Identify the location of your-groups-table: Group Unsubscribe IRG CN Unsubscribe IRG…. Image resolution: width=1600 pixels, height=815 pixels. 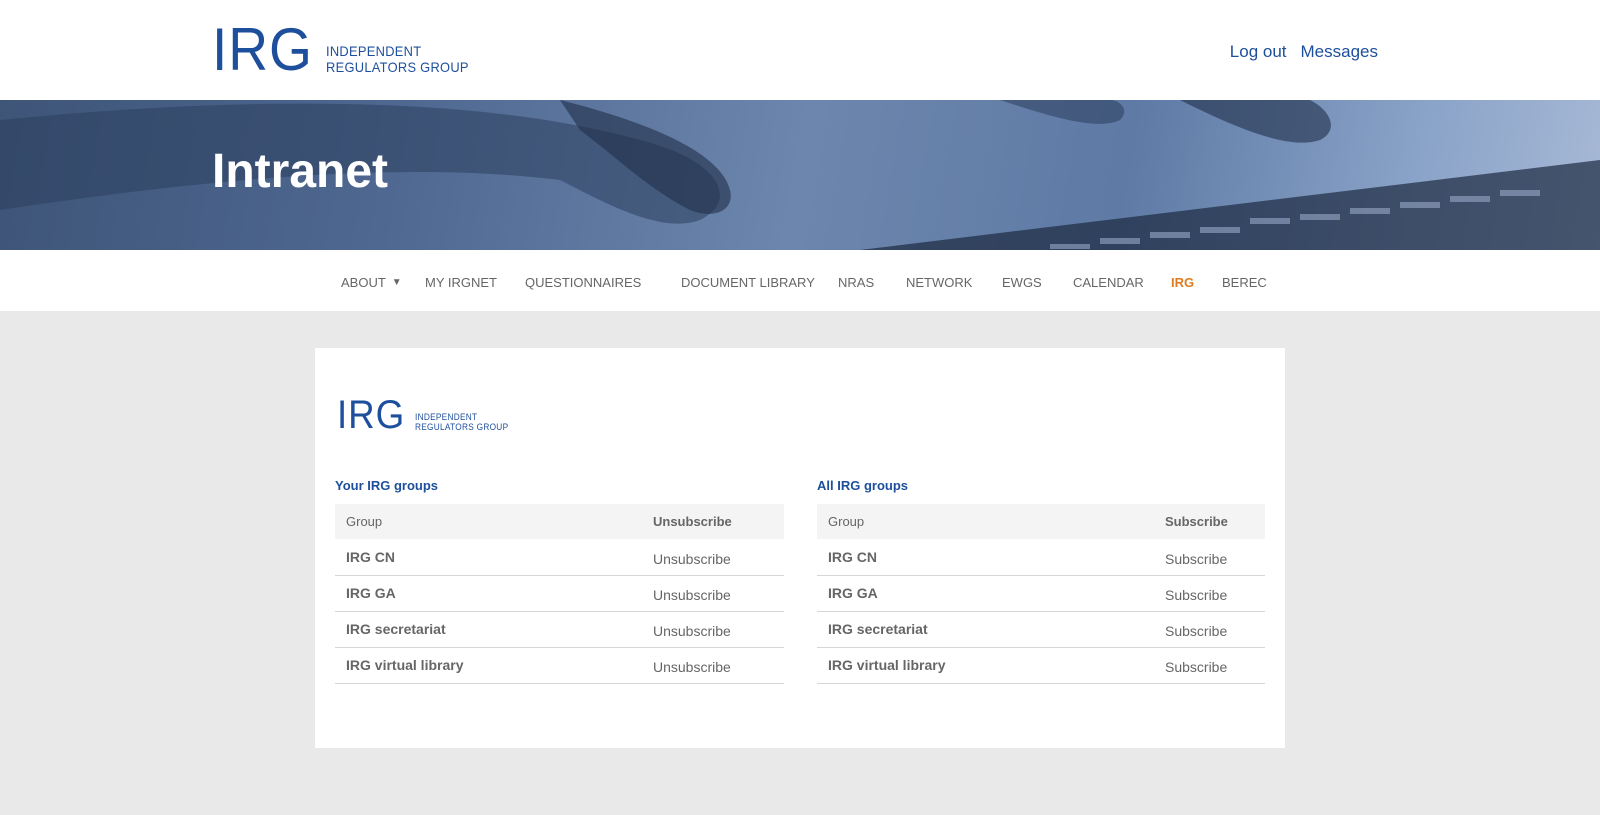
(559, 594).